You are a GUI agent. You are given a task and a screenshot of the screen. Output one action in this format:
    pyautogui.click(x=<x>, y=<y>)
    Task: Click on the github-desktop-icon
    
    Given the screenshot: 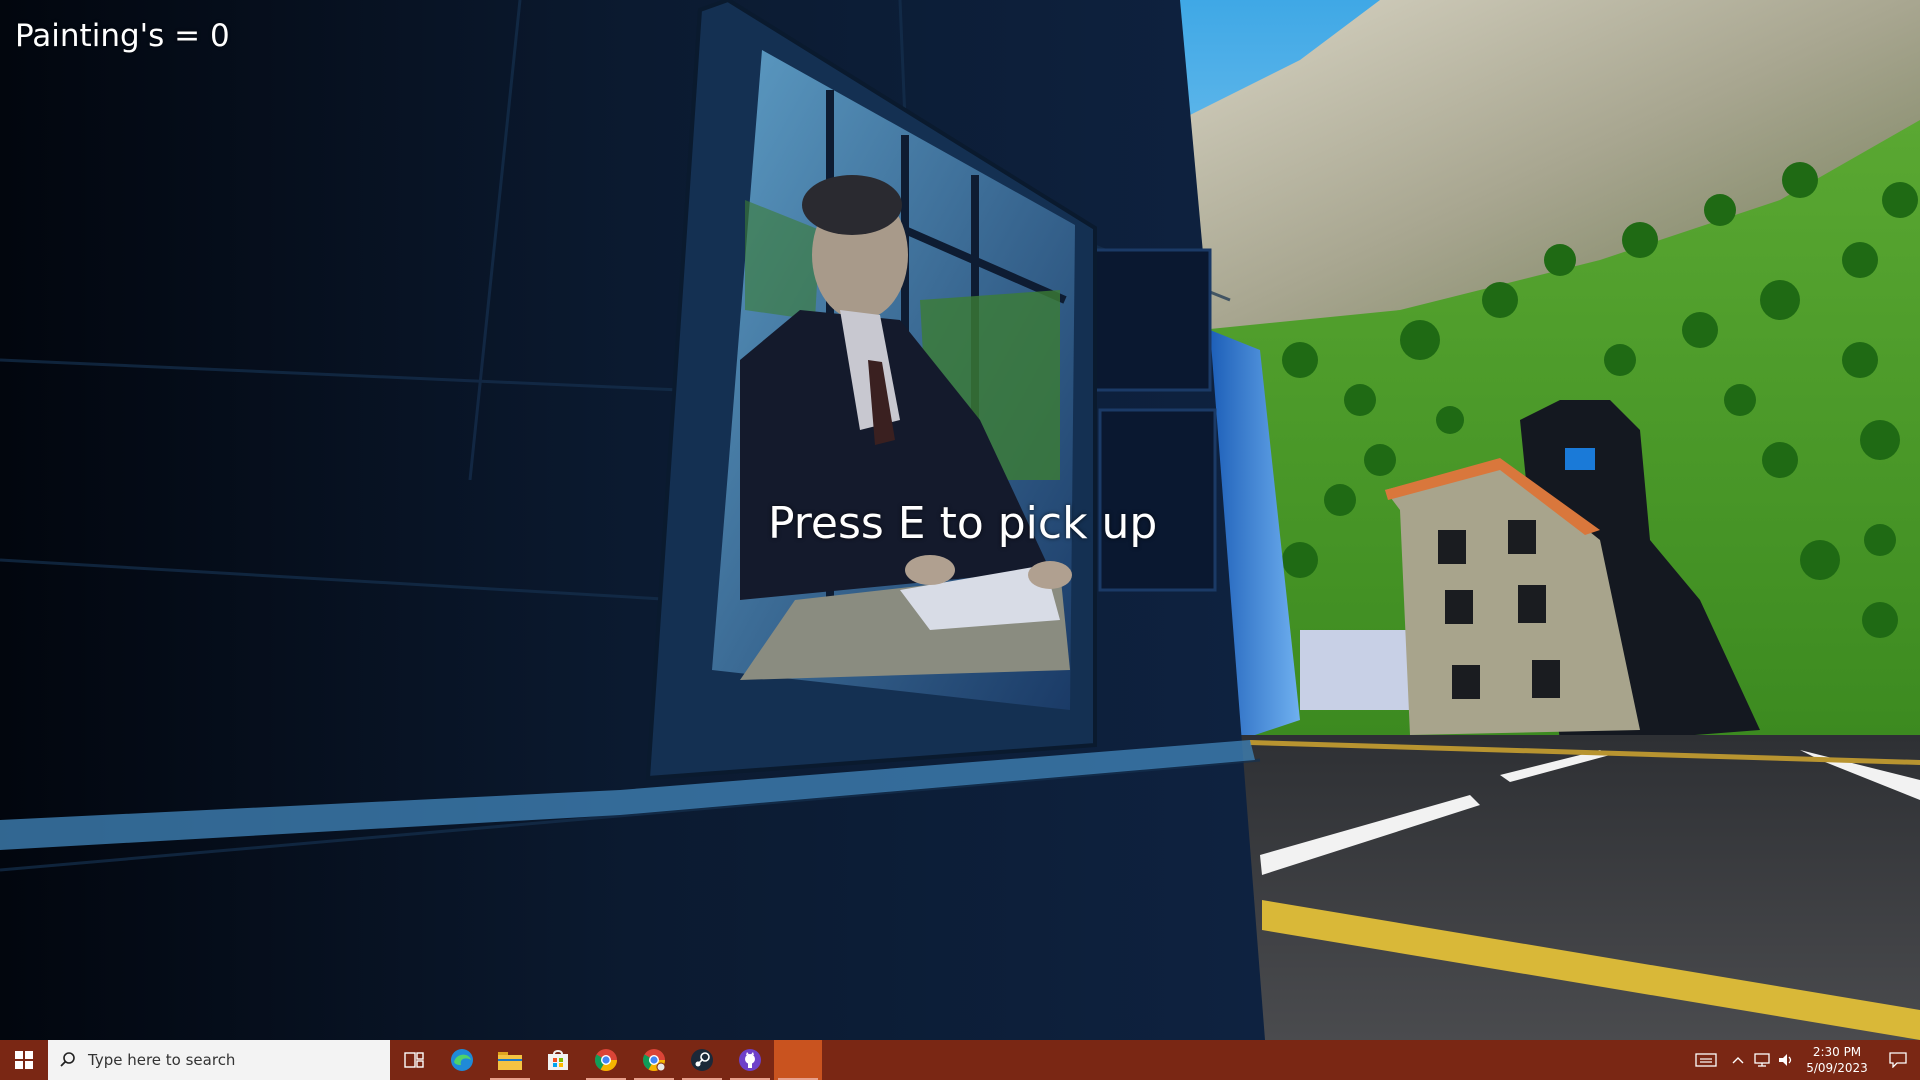 What is the action you would take?
    pyautogui.click(x=750, y=1060)
    